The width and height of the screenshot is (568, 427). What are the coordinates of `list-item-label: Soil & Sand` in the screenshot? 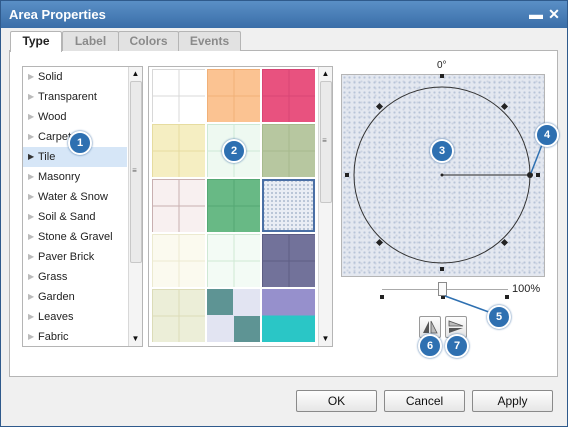 It's located at (67, 217).